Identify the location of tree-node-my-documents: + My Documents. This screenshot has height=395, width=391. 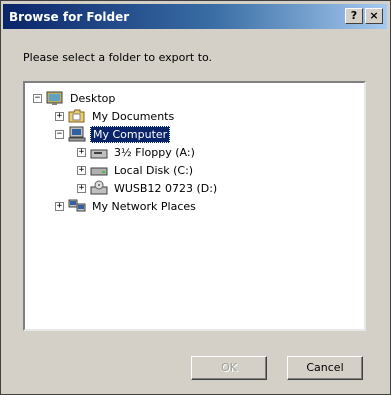
(115, 116).